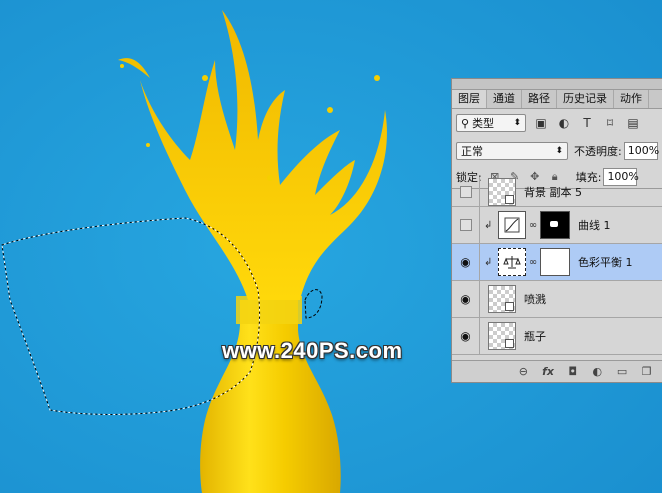  Describe the element at coordinates (564, 123) in the screenshot. I see `adjustment-filter-icon: ◐` at that location.